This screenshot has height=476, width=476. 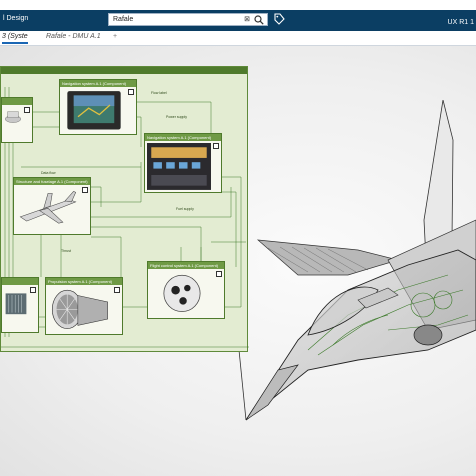 I want to click on cockpit-icon, so click(x=179, y=166).